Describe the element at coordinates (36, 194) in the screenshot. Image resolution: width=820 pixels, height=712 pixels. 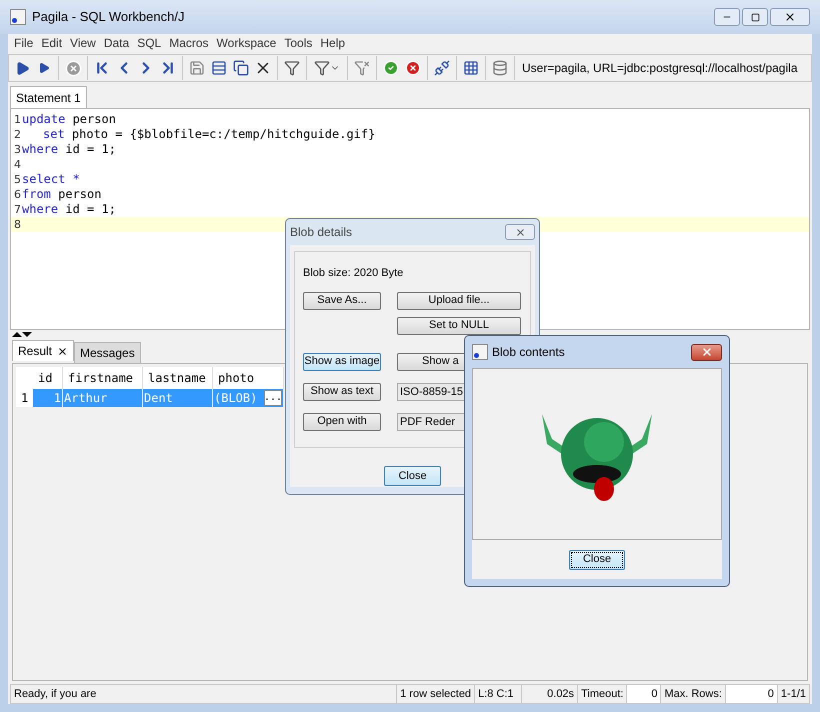
I see `sql-keyword: from` at that location.